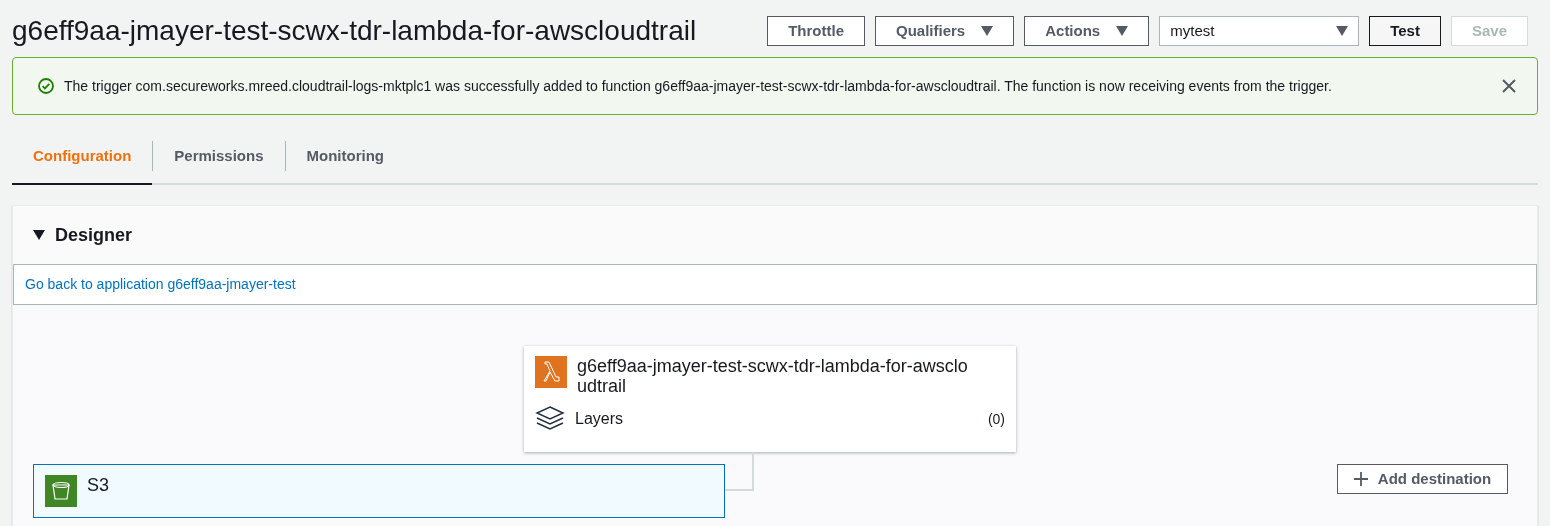  What do you see at coordinates (740, 472) in the screenshot?
I see `connector-line` at bounding box center [740, 472].